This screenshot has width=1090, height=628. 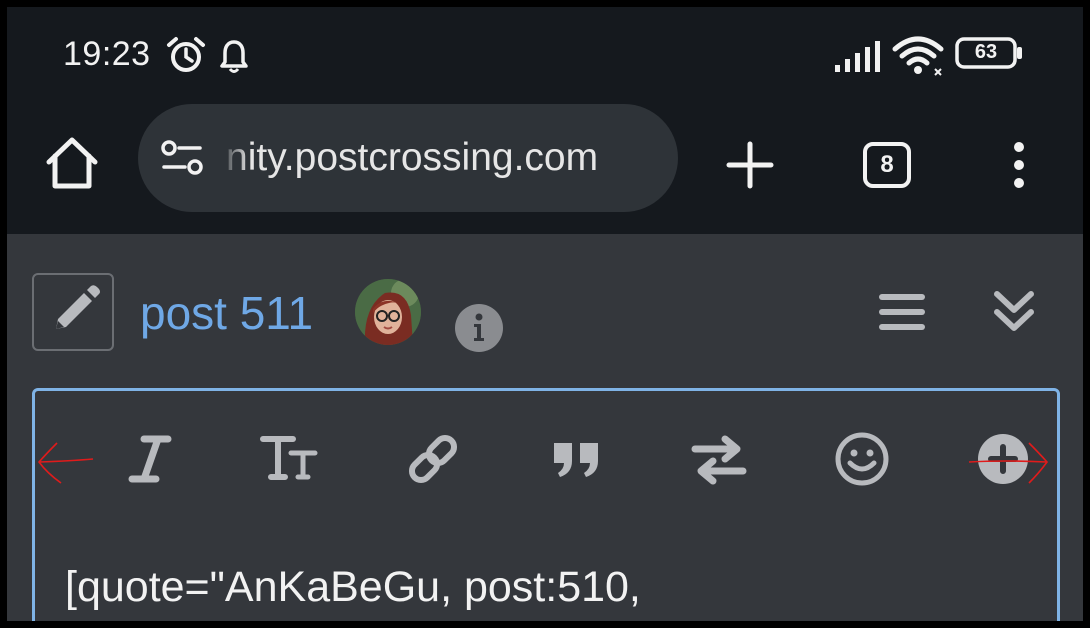 What do you see at coordinates (150, 459) in the screenshot?
I see `italic-icon` at bounding box center [150, 459].